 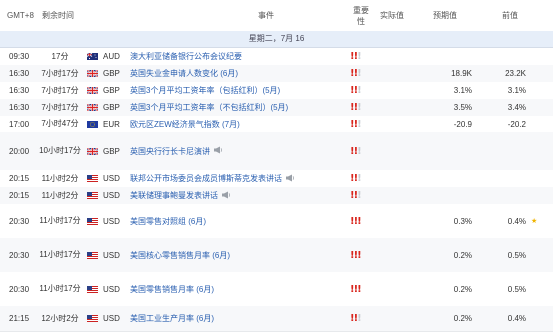 What do you see at coordinates (235, 318) in the screenshot?
I see `event-name-cell: 美国工业生产月率 (6月)` at bounding box center [235, 318].